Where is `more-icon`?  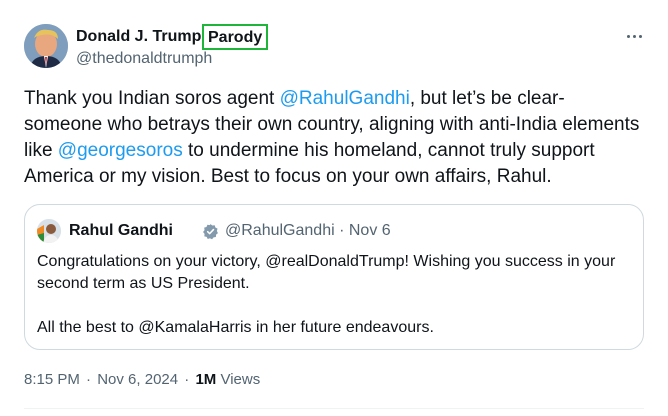 more-icon is located at coordinates (634, 36).